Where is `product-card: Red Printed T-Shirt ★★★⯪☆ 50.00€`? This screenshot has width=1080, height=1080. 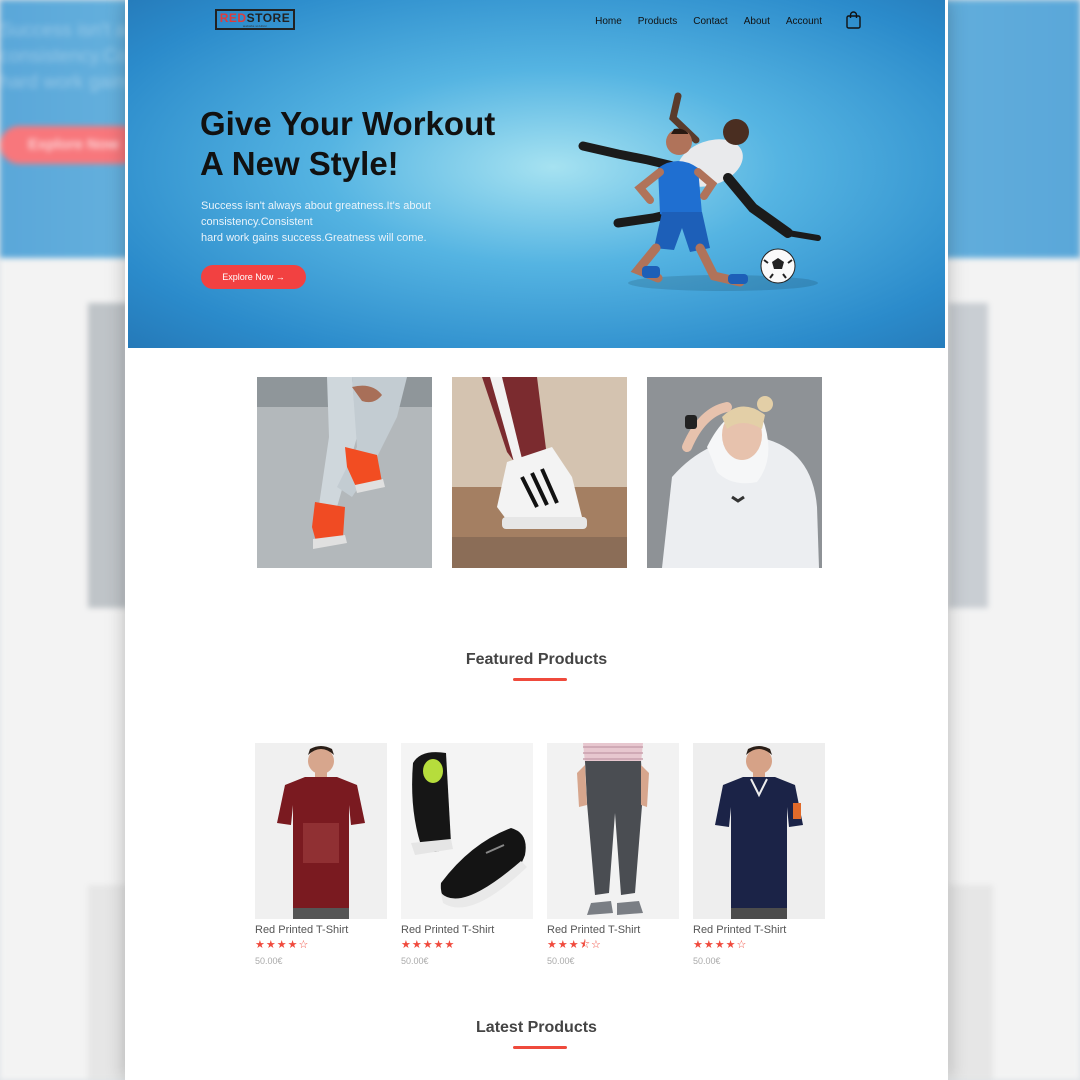 product-card: Red Printed T-Shirt ★★★⯪☆ 50.00€ is located at coordinates (613, 854).